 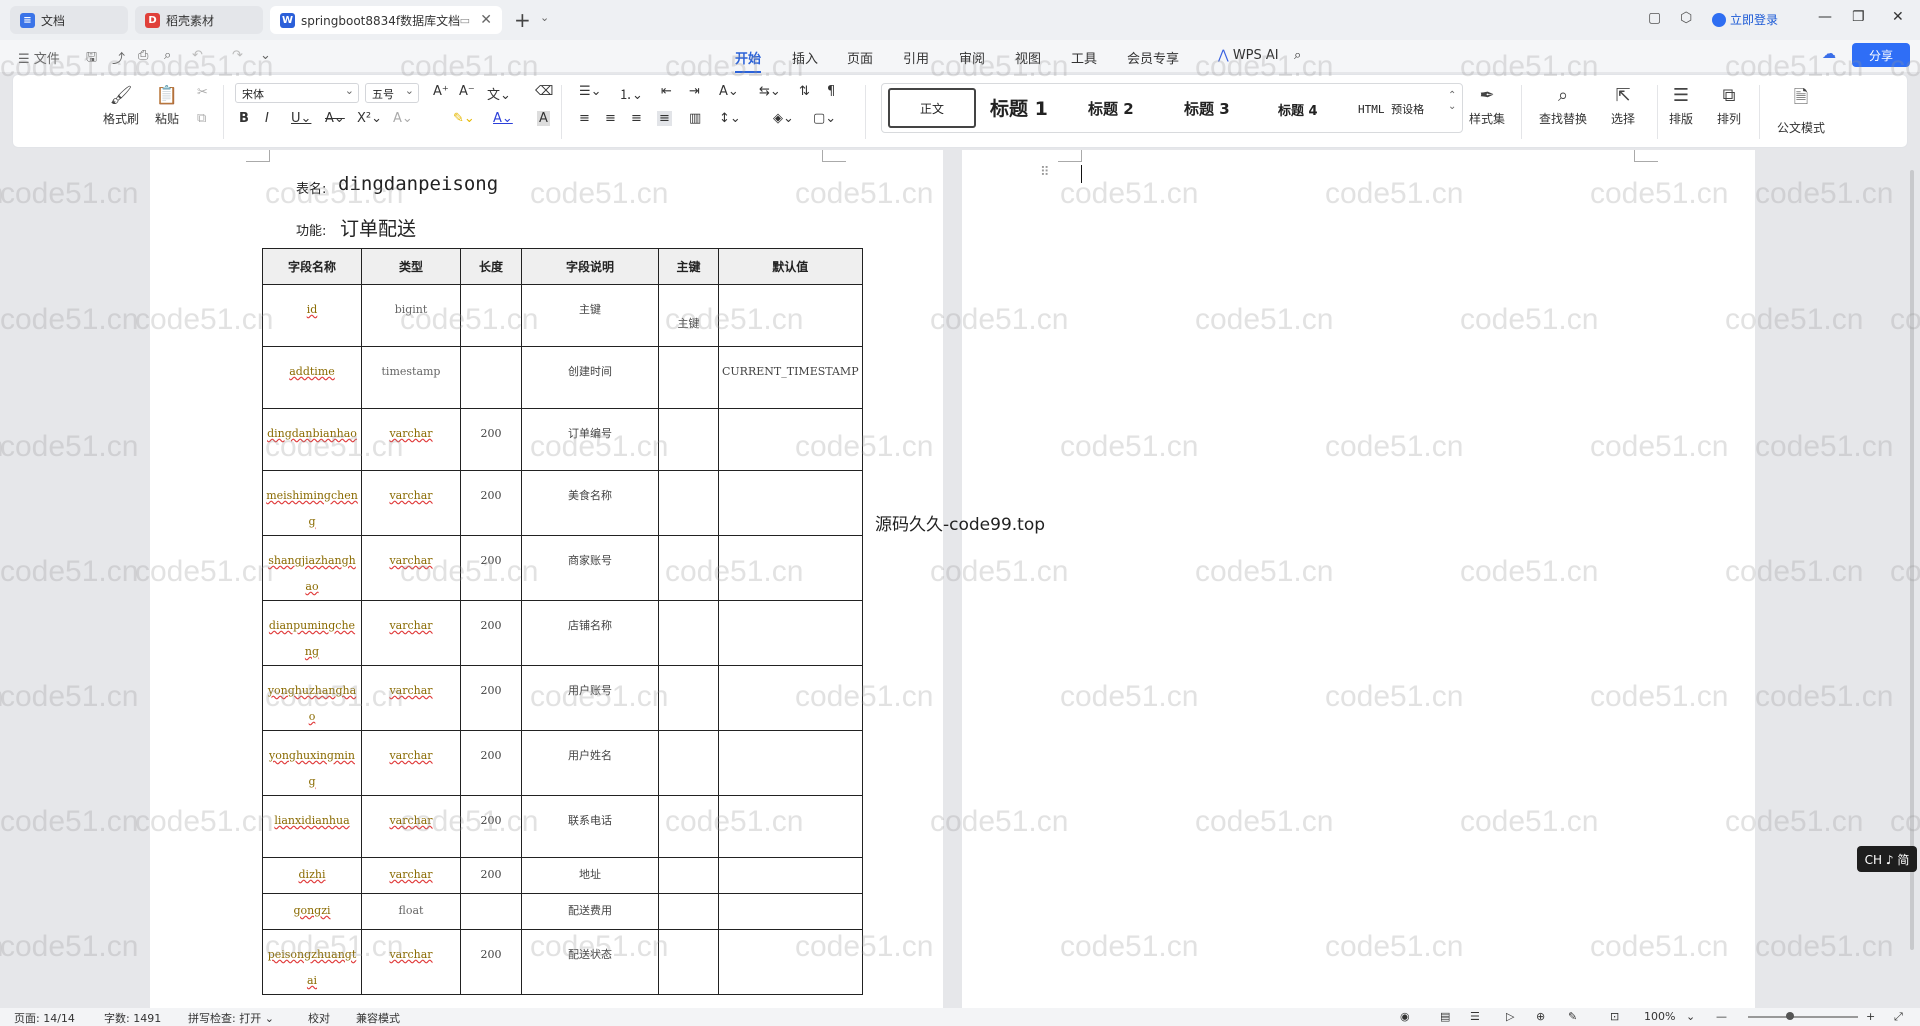 What do you see at coordinates (464, 118) in the screenshot?
I see `highlight-icon: ✎⌄` at bounding box center [464, 118].